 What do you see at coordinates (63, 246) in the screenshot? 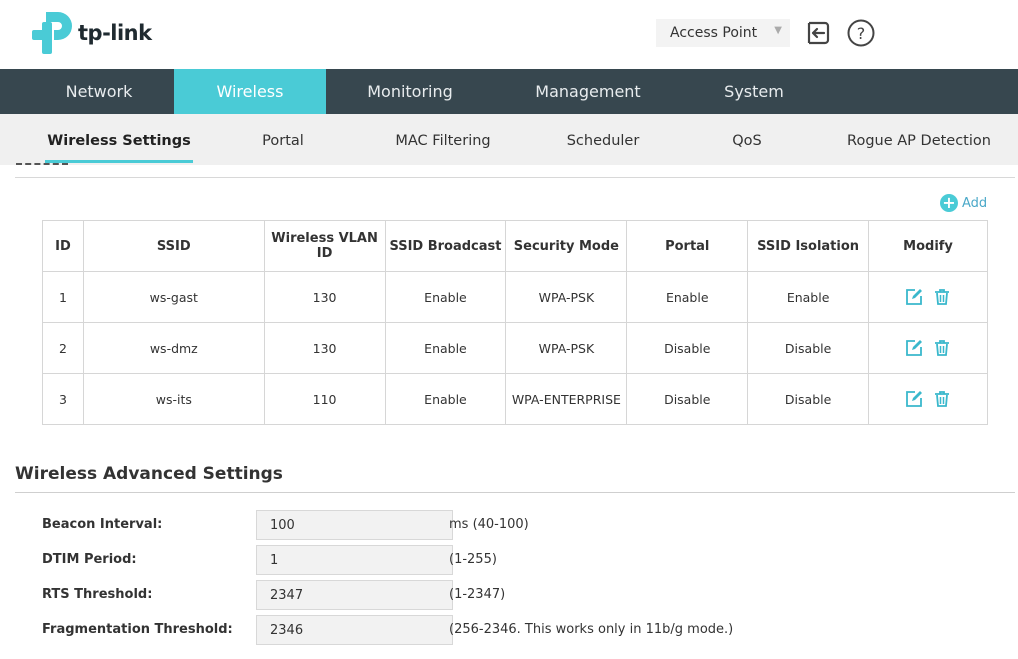
I see `col-header-id: ID` at bounding box center [63, 246].